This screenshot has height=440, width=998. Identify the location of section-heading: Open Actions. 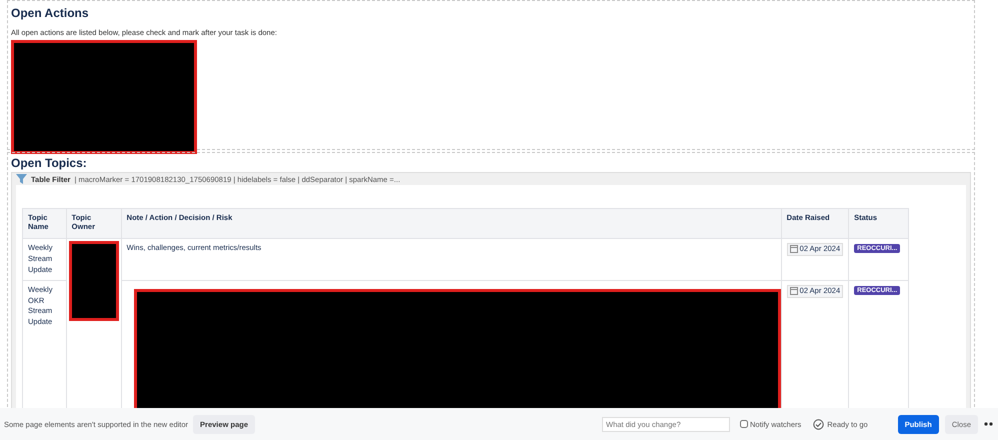
(50, 13).